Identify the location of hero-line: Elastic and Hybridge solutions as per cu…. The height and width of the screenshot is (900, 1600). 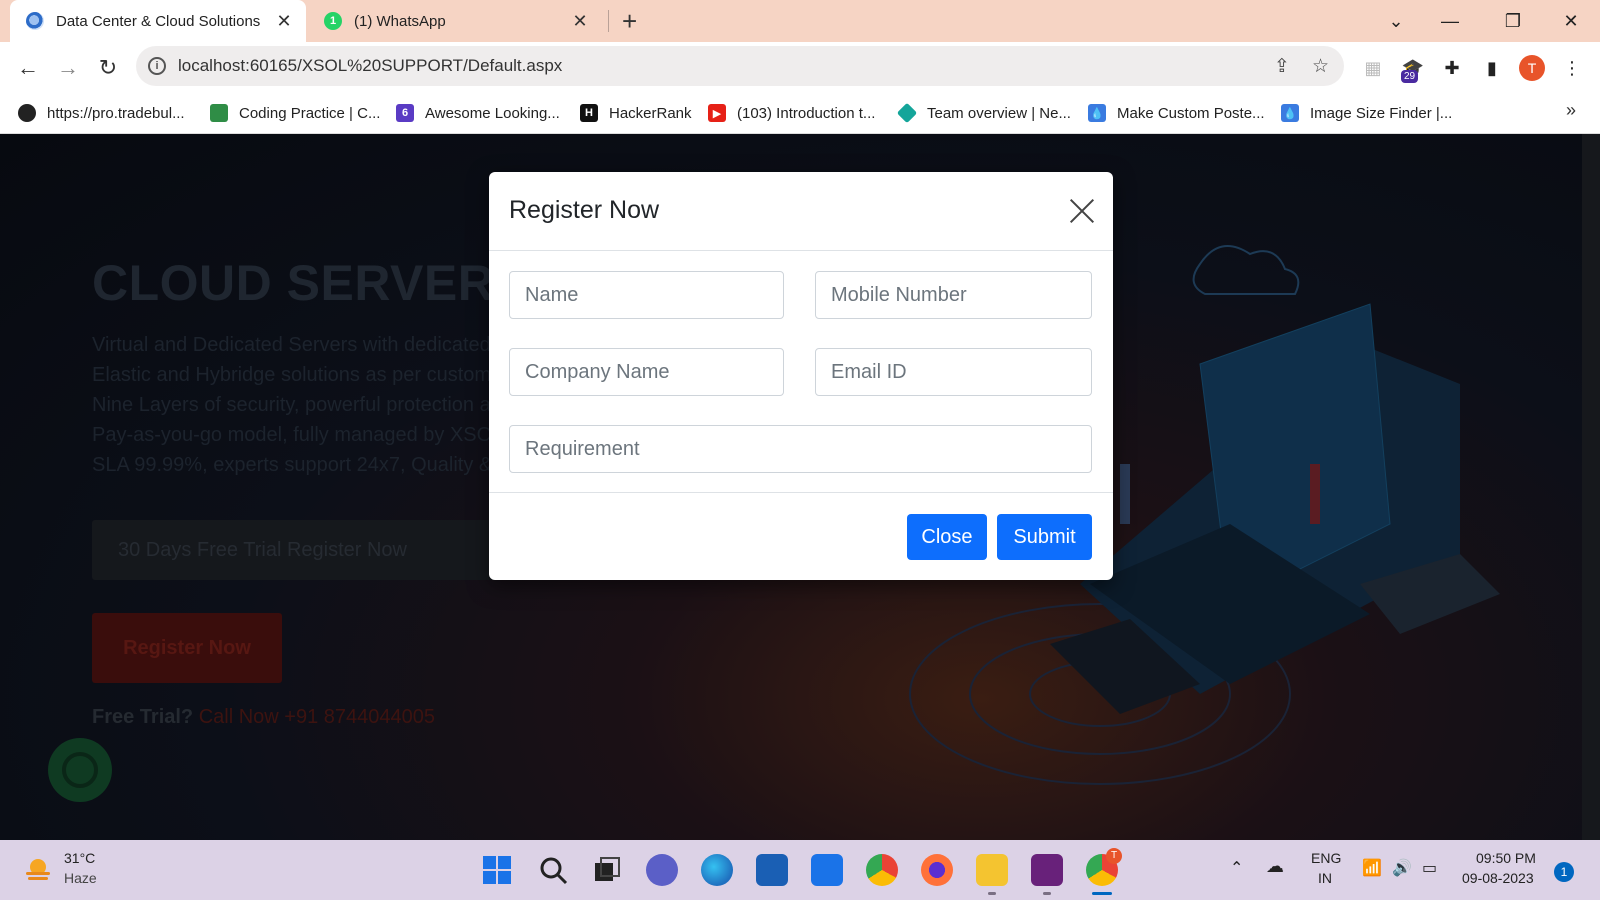
(292, 375).